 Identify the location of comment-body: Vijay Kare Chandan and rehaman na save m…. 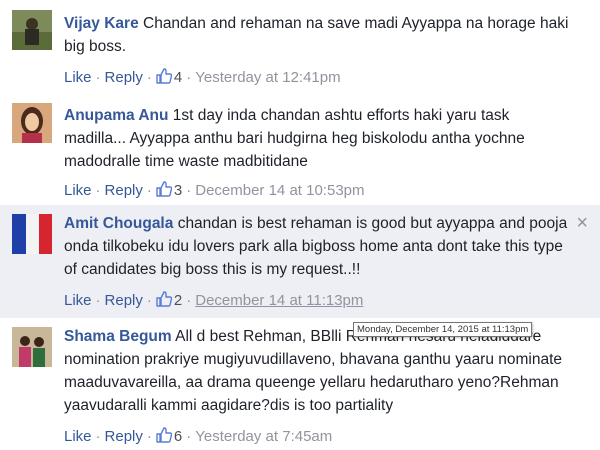
(317, 35).